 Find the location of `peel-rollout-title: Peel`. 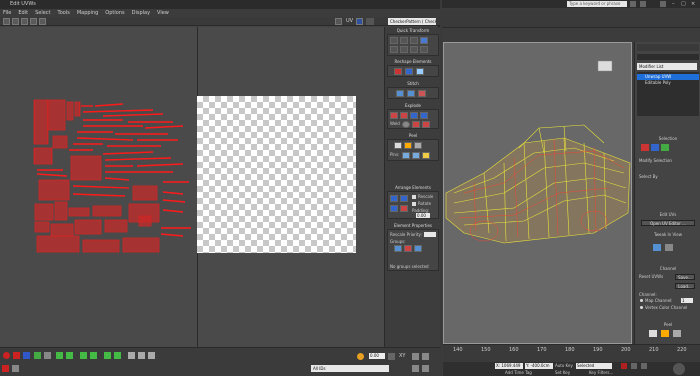

peel-rollout-title: Peel is located at coordinates (668, 324).